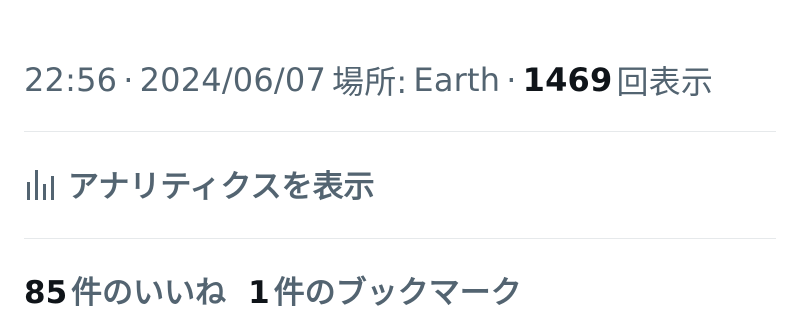 This screenshot has width=800, height=334. I want to click on likes-count: 85, so click(46, 292).